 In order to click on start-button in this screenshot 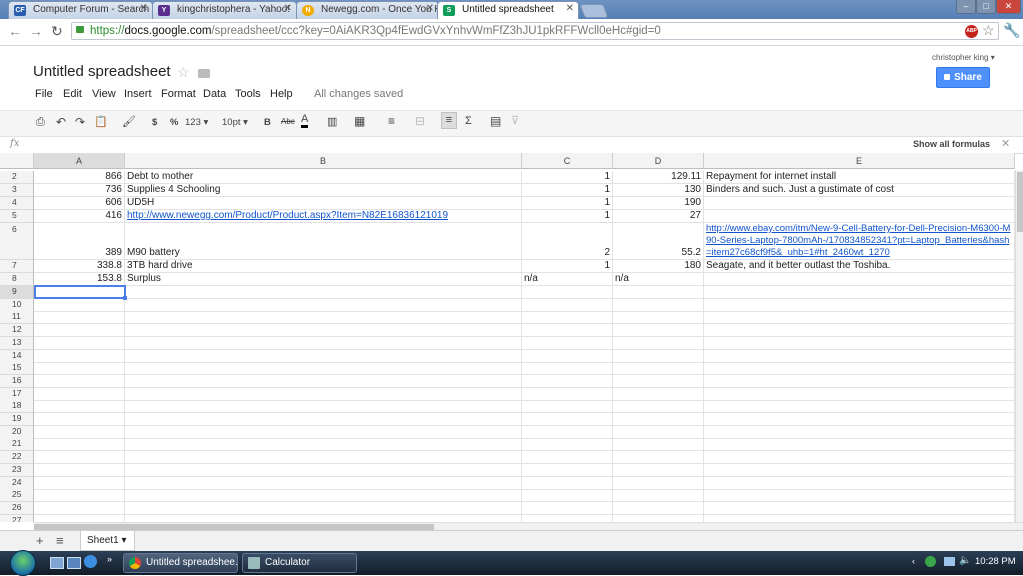, I will do `click(23, 563)`.